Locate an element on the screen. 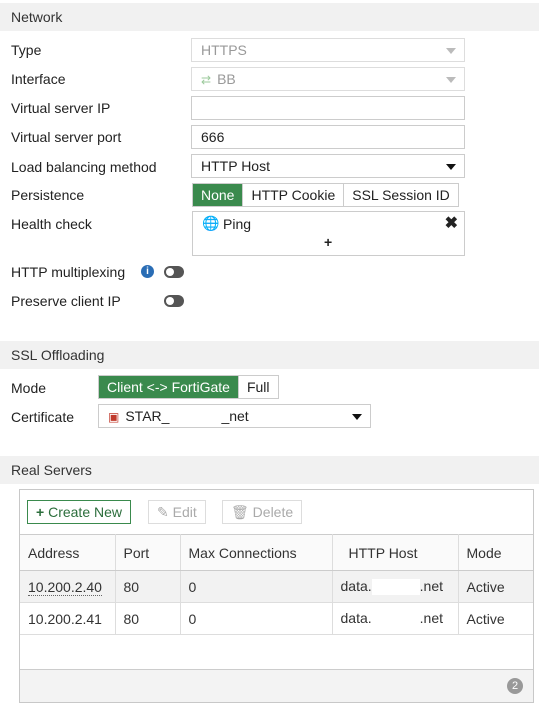  interface-value: BB is located at coordinates (226, 79).